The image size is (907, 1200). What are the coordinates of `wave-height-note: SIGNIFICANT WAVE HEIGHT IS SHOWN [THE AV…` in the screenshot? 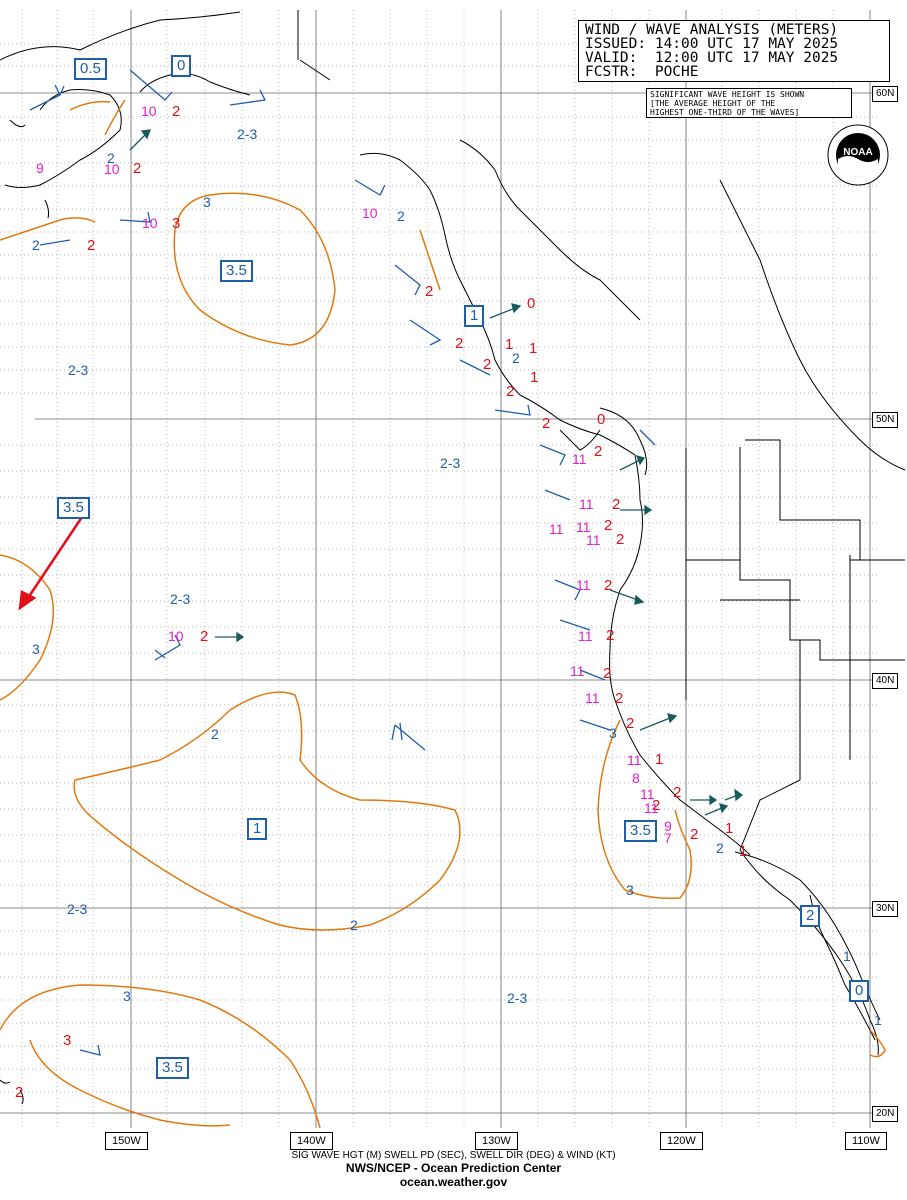 It's located at (749, 103).